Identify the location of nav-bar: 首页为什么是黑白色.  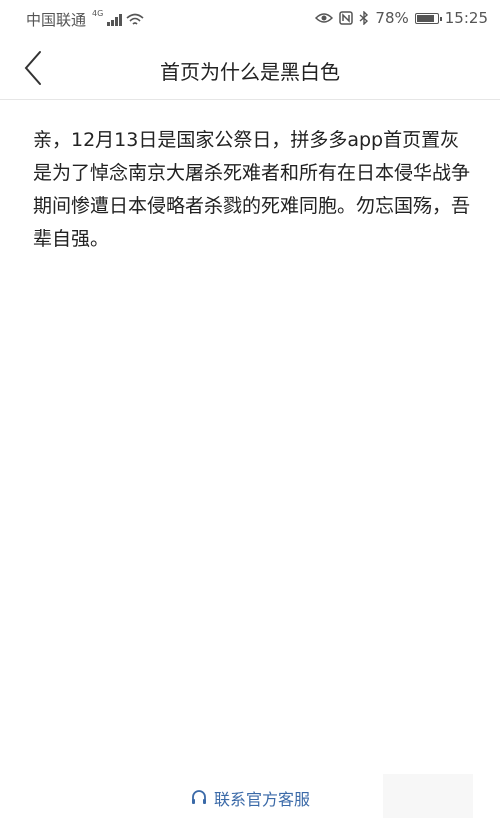
(250, 68).